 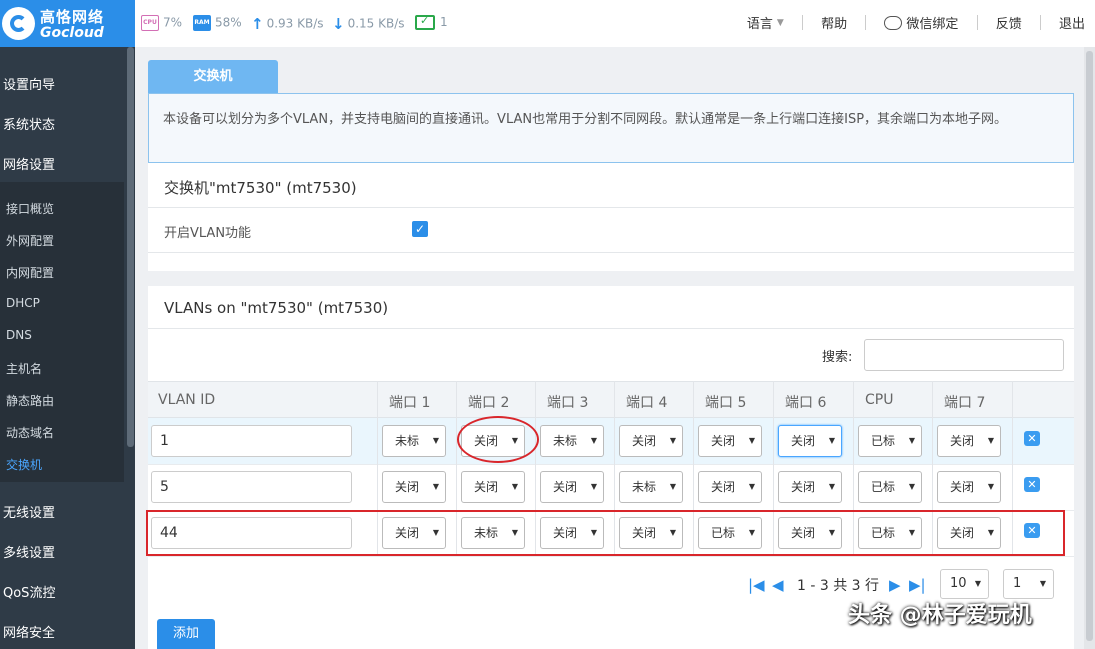 What do you see at coordinates (130, 247) in the screenshot?
I see `sidebar-scrollbar` at bounding box center [130, 247].